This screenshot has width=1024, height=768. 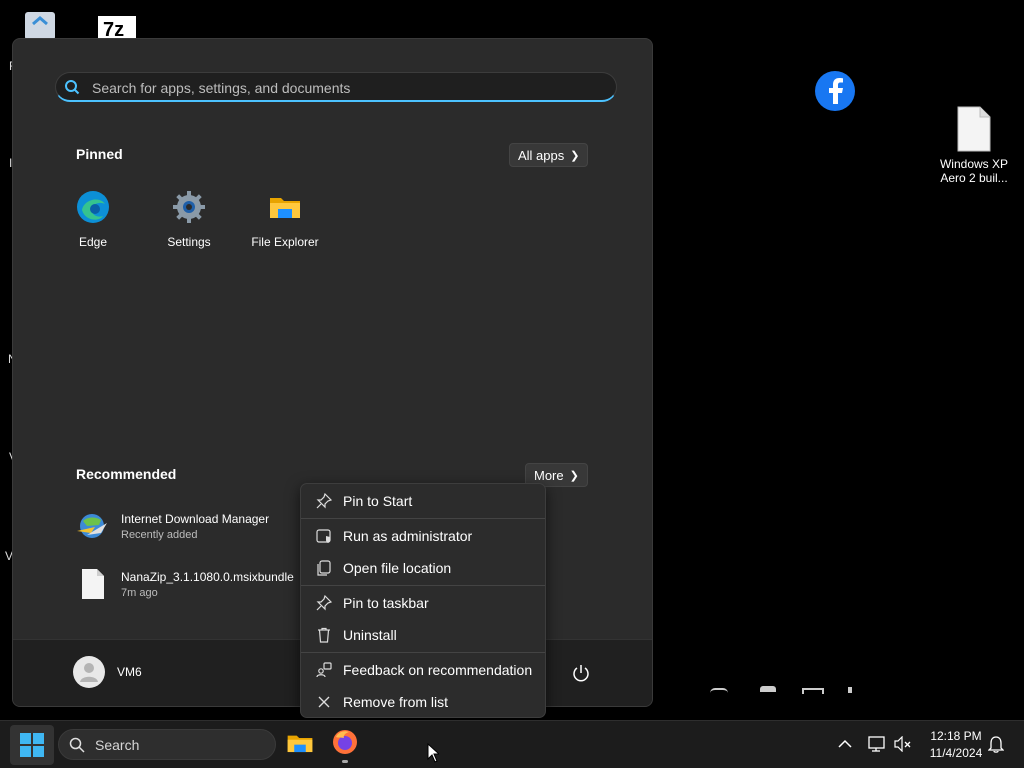 What do you see at coordinates (783, 690) in the screenshot?
I see `partial-icons-strip` at bounding box center [783, 690].